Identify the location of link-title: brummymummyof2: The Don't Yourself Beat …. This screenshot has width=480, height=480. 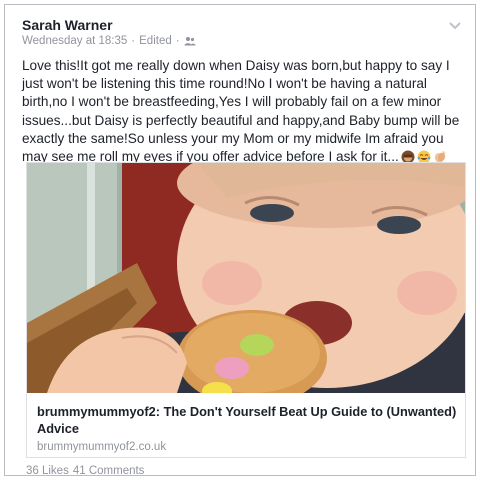
(247, 420).